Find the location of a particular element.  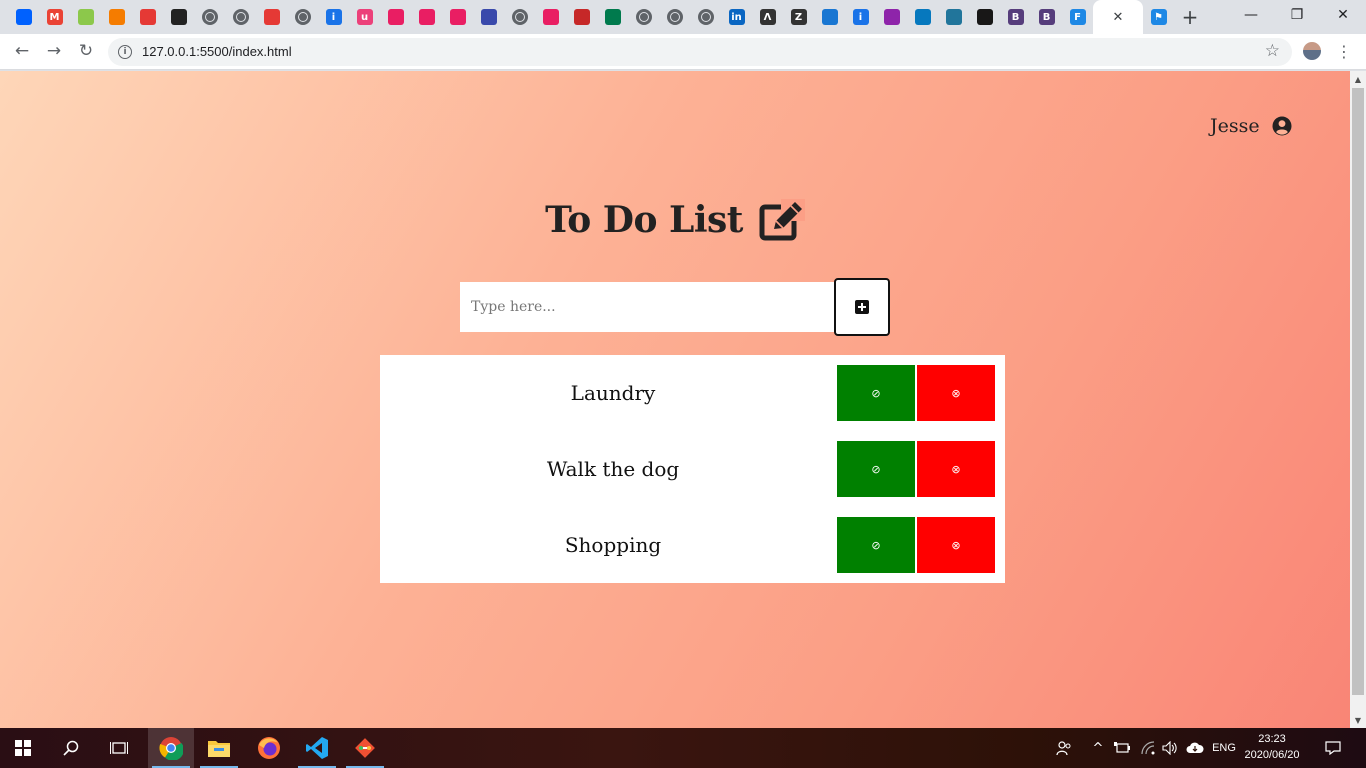

reload-button: ↻ is located at coordinates (86, 51).